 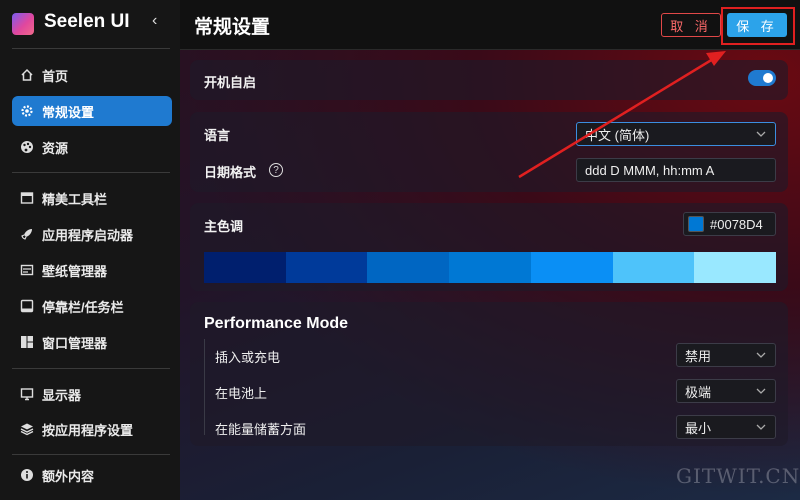 I want to click on sidebar-item-label: 显示器, so click(x=62, y=395).